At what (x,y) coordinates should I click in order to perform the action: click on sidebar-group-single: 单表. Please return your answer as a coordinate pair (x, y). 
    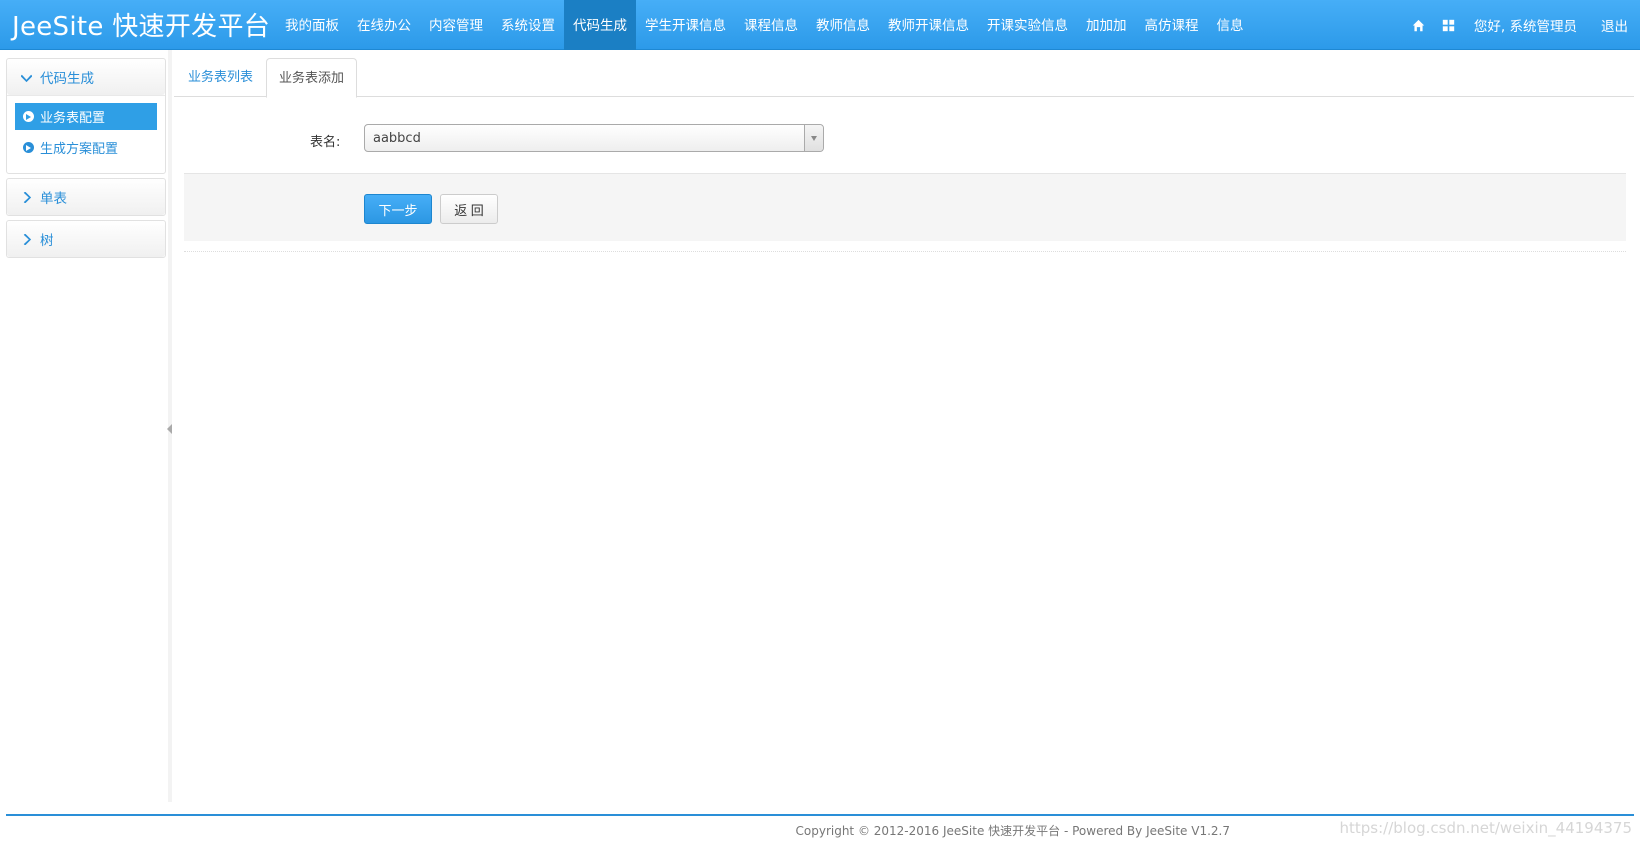
    Looking at the image, I should click on (86, 197).